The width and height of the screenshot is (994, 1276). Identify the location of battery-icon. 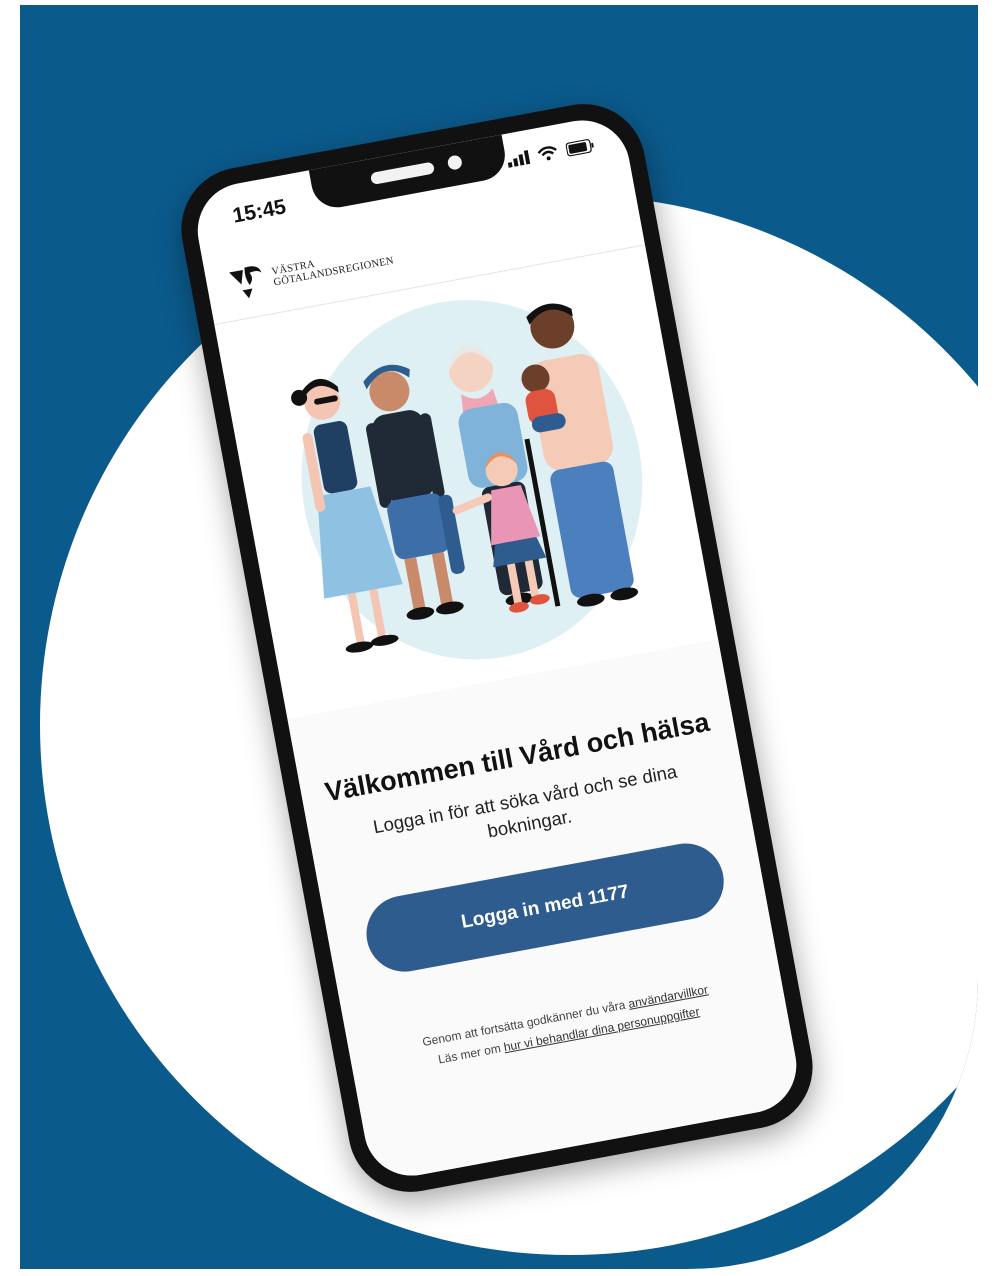
(579, 148).